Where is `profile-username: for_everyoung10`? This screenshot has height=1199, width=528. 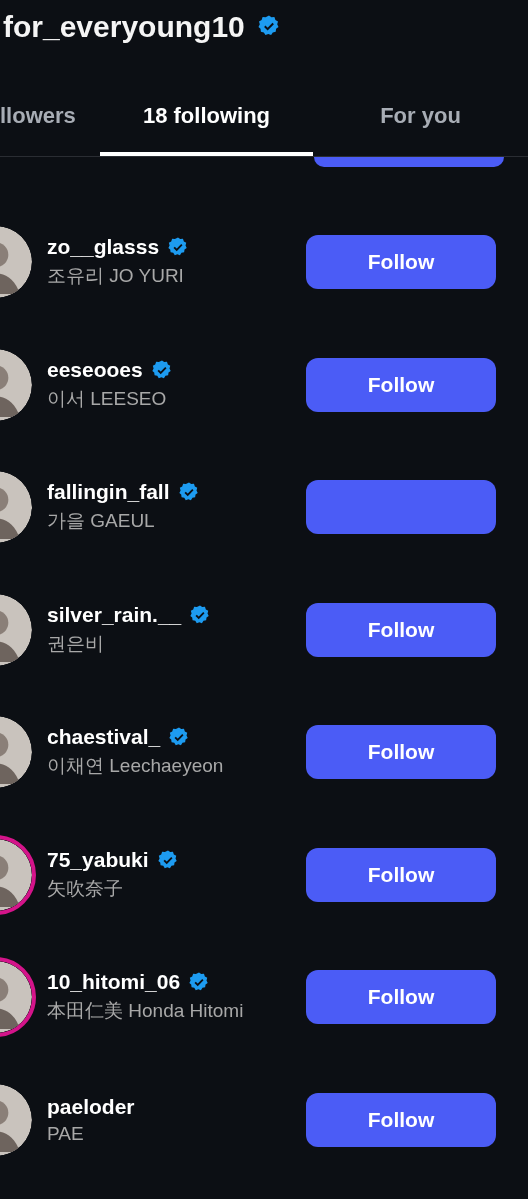 profile-username: for_everyoung10 is located at coordinates (124, 27).